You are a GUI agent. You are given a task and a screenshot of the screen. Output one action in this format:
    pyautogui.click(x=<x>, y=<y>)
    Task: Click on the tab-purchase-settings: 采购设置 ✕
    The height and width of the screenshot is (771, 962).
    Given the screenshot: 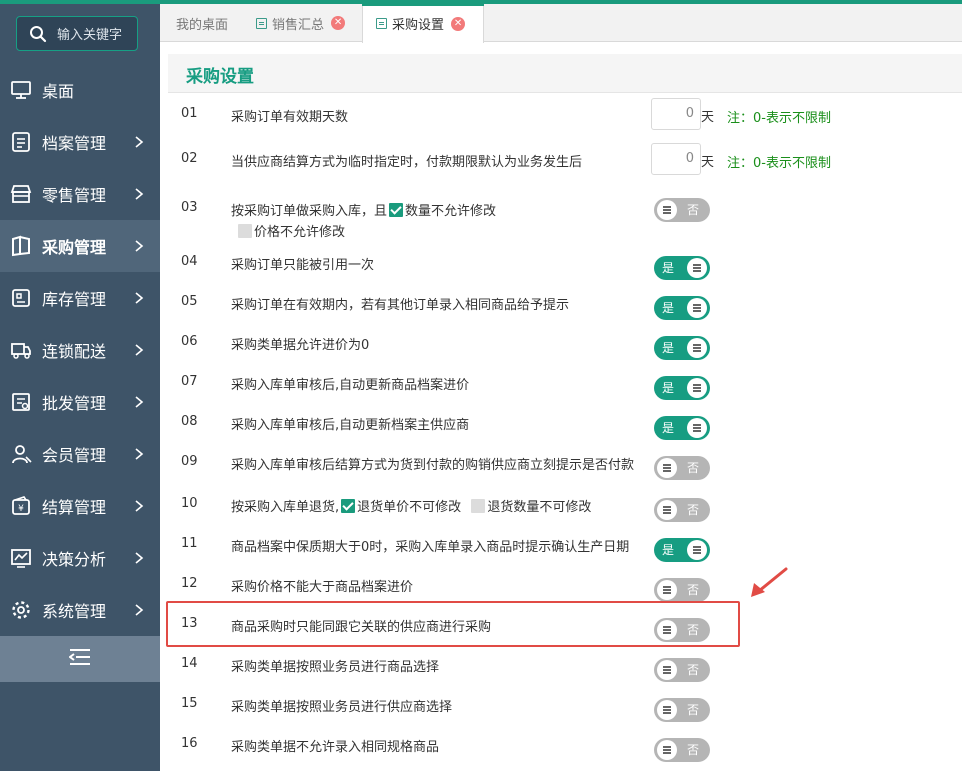 What is the action you would take?
    pyautogui.click(x=423, y=23)
    